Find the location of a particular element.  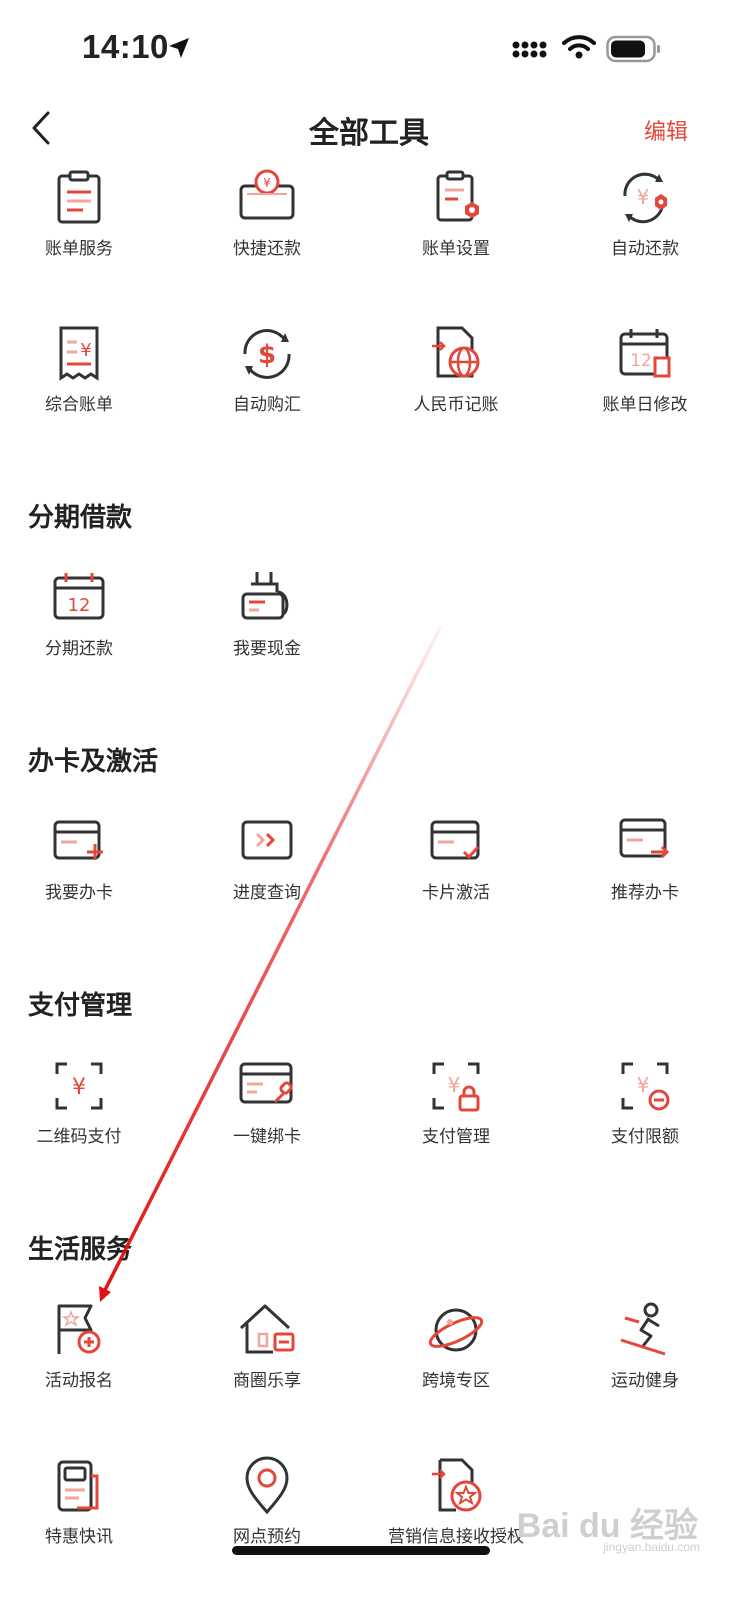

qr-pay-icon: ¥ is located at coordinates (79, 1086).